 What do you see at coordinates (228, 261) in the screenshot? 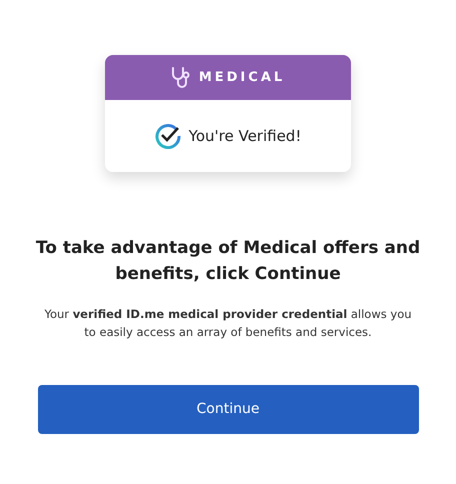
I see `heading: To take advantage of Medical offers and benefits, click Continue` at bounding box center [228, 261].